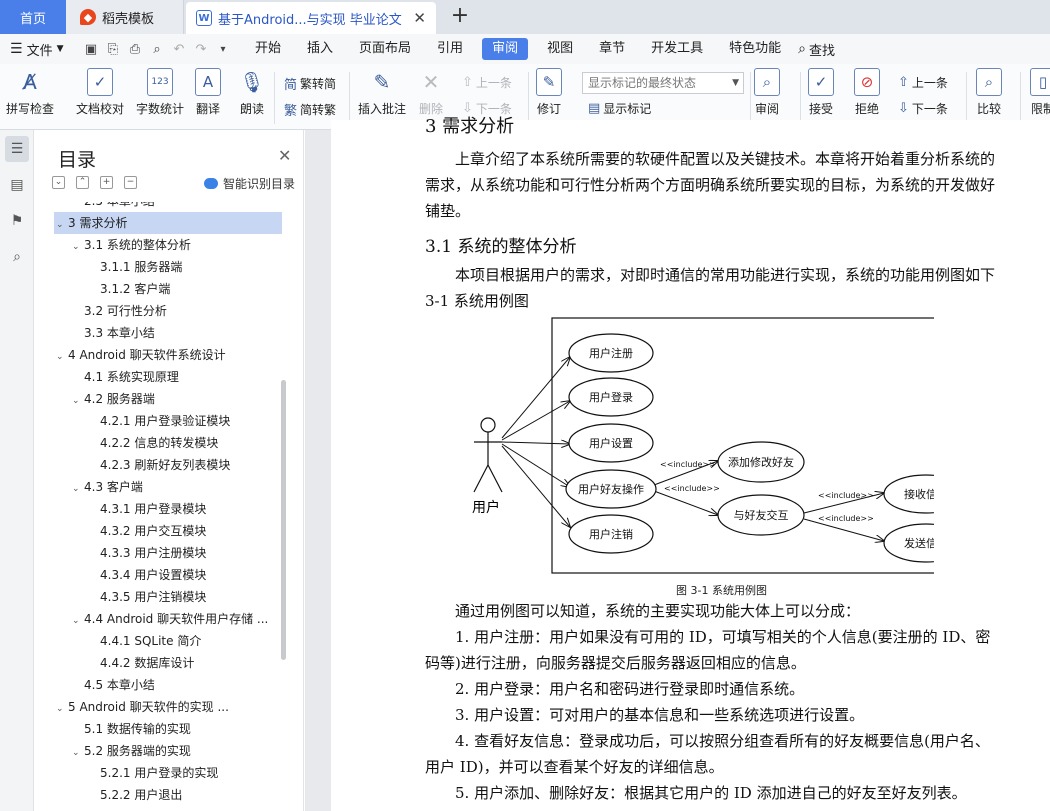  I want to click on toc-item: 4.2.1 用户登录验证模块, so click(168, 421).